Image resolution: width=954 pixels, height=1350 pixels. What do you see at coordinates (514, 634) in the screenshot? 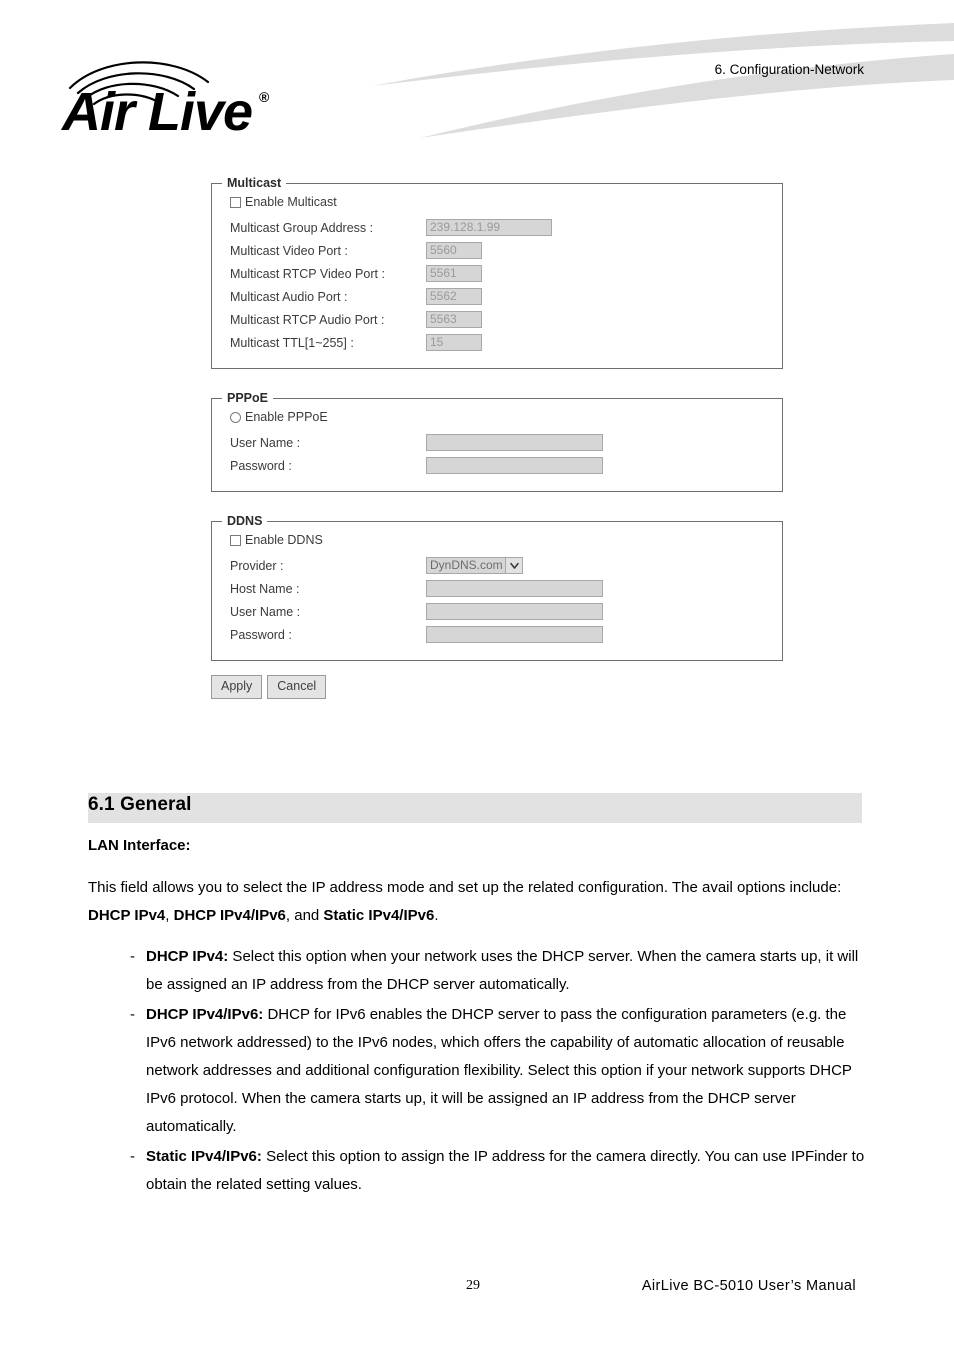
I see `ddns-password-input` at bounding box center [514, 634].